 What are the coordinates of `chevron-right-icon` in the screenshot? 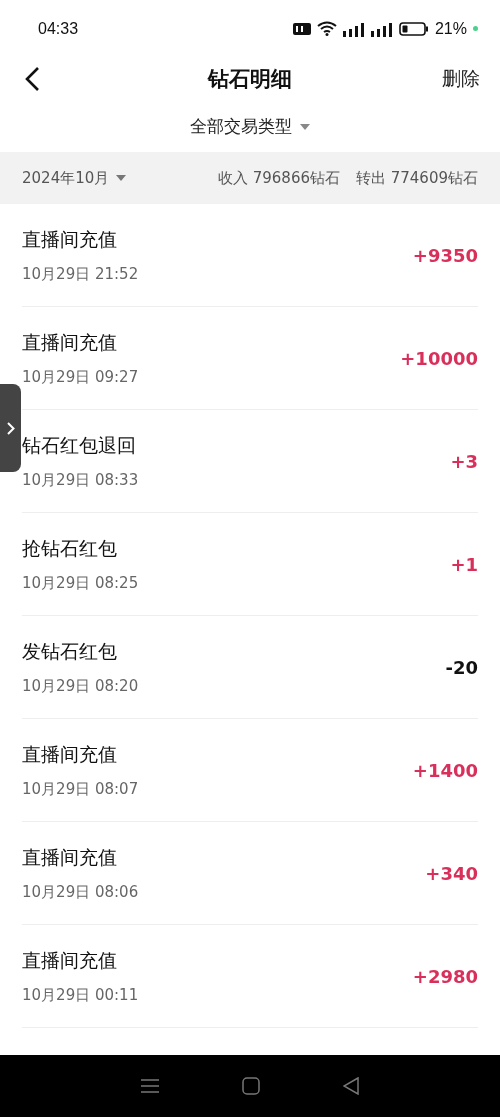 It's located at (10, 428).